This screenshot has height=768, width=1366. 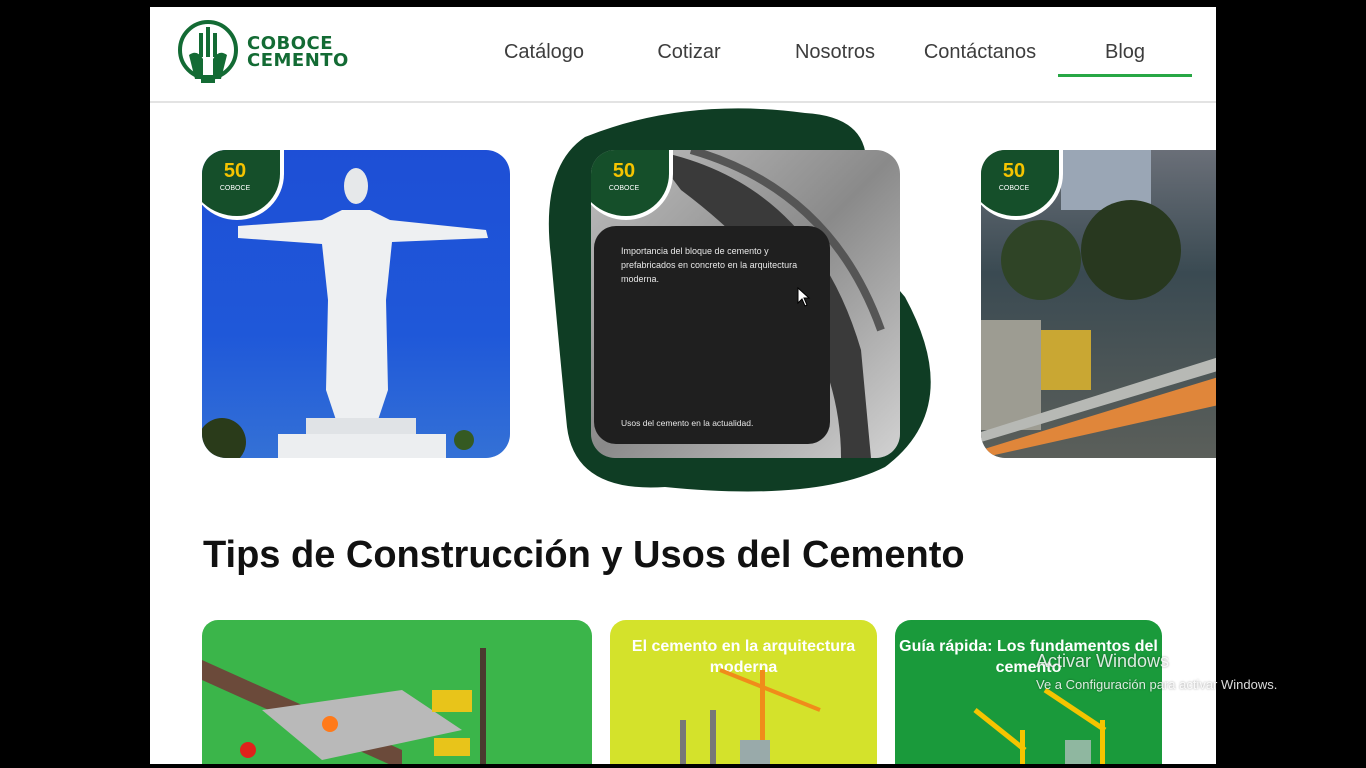 What do you see at coordinates (544, 52) in the screenshot?
I see `nav-catalogo: Catálogo` at bounding box center [544, 52].